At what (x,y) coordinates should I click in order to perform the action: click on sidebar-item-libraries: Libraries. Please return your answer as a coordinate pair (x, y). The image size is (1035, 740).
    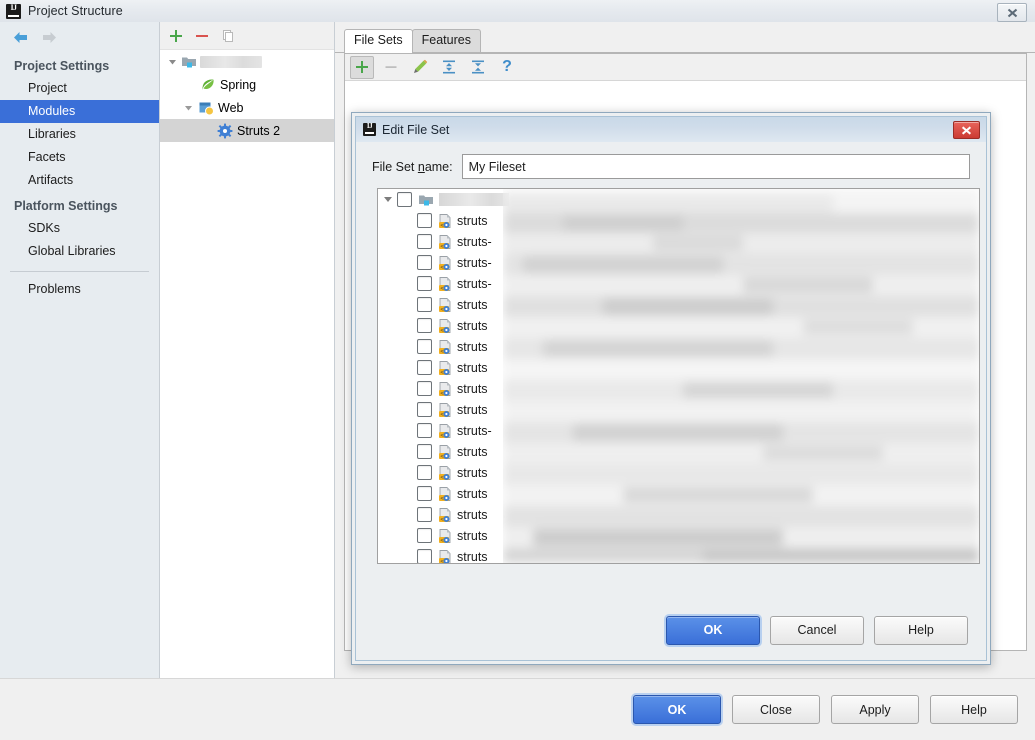
    Looking at the image, I should click on (79, 134).